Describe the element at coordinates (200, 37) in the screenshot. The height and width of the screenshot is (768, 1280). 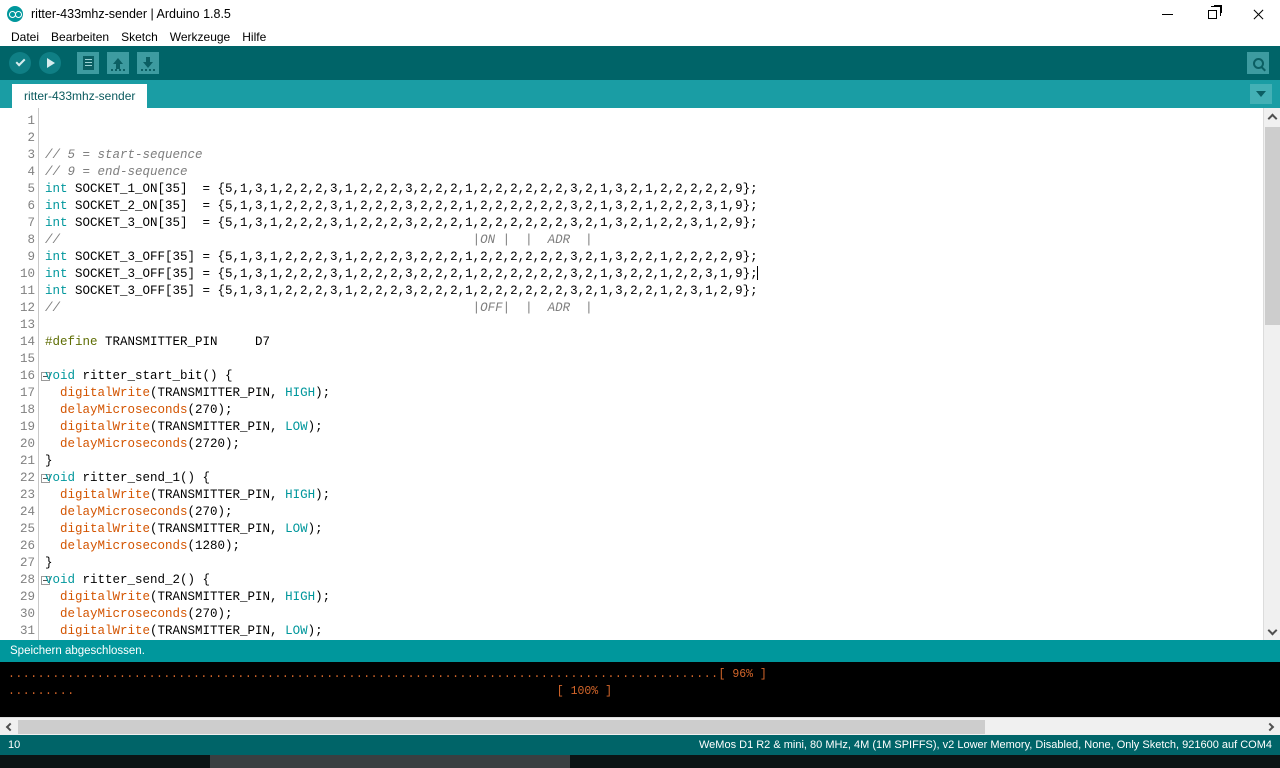
I see `menu-item-werkzeuge: Werkzeuge` at that location.